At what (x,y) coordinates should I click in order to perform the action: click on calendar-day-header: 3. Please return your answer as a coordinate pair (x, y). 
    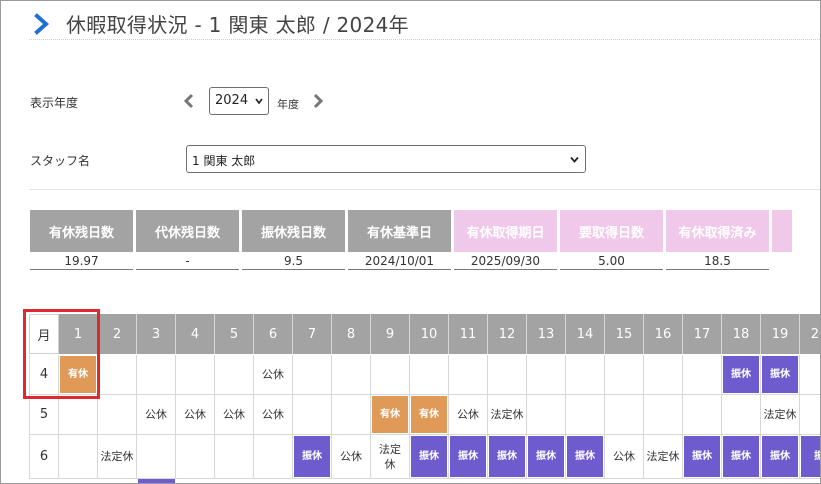
    Looking at the image, I should click on (156, 334).